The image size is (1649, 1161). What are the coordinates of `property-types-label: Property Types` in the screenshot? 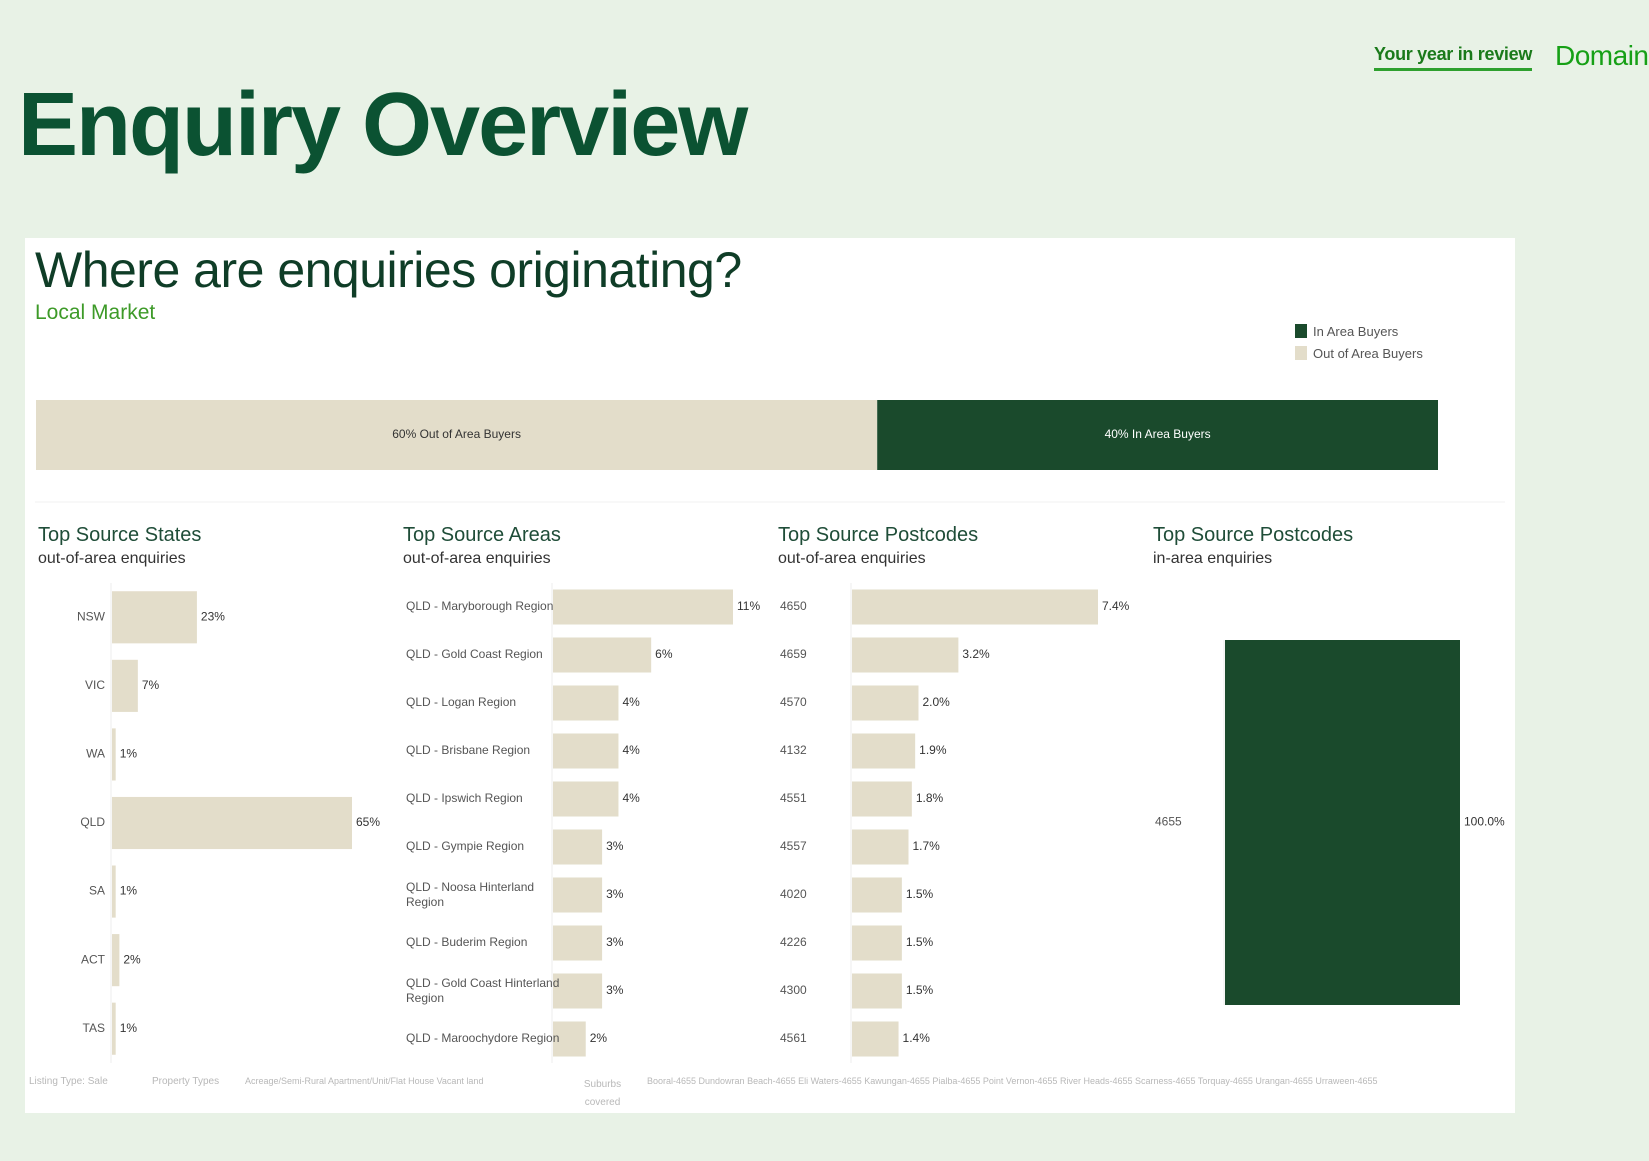 It's located at (186, 1081).